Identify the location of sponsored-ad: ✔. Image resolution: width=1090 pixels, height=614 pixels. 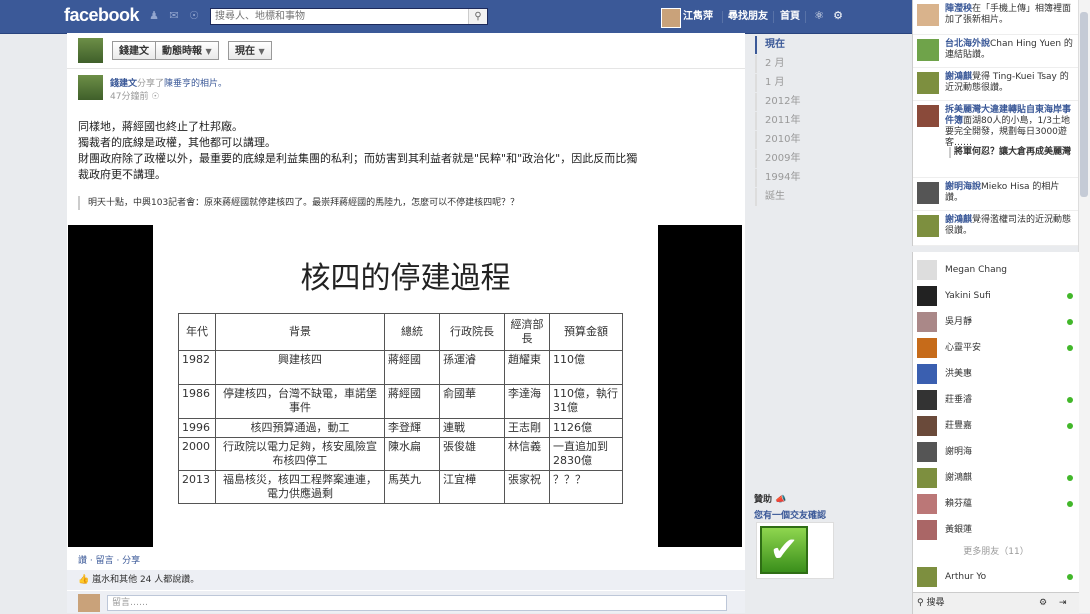
(795, 550).